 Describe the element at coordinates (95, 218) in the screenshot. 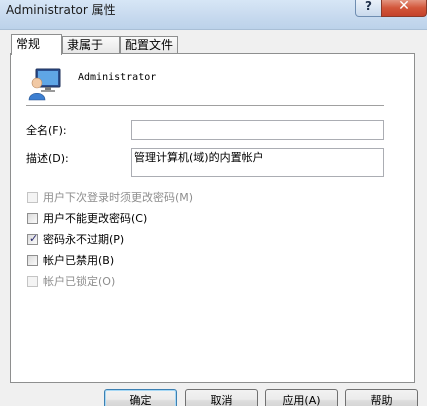

I see `checkbox-label: 用户不能更改密码(C)` at that location.